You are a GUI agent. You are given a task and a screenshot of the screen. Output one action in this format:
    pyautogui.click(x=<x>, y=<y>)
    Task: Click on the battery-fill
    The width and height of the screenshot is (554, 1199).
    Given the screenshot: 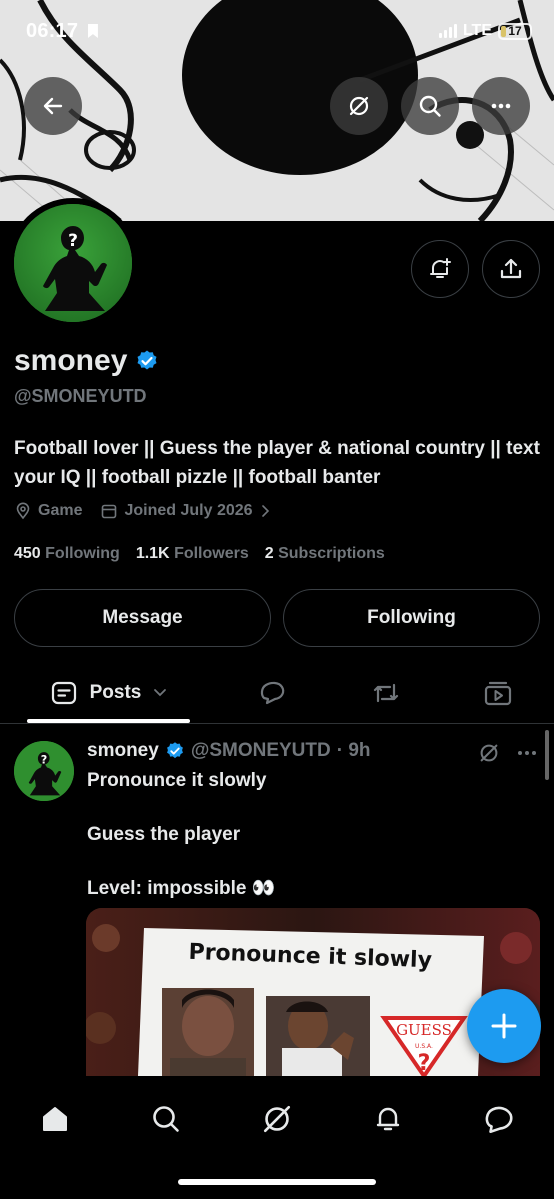 What is the action you would take?
    pyautogui.click(x=504, y=31)
    